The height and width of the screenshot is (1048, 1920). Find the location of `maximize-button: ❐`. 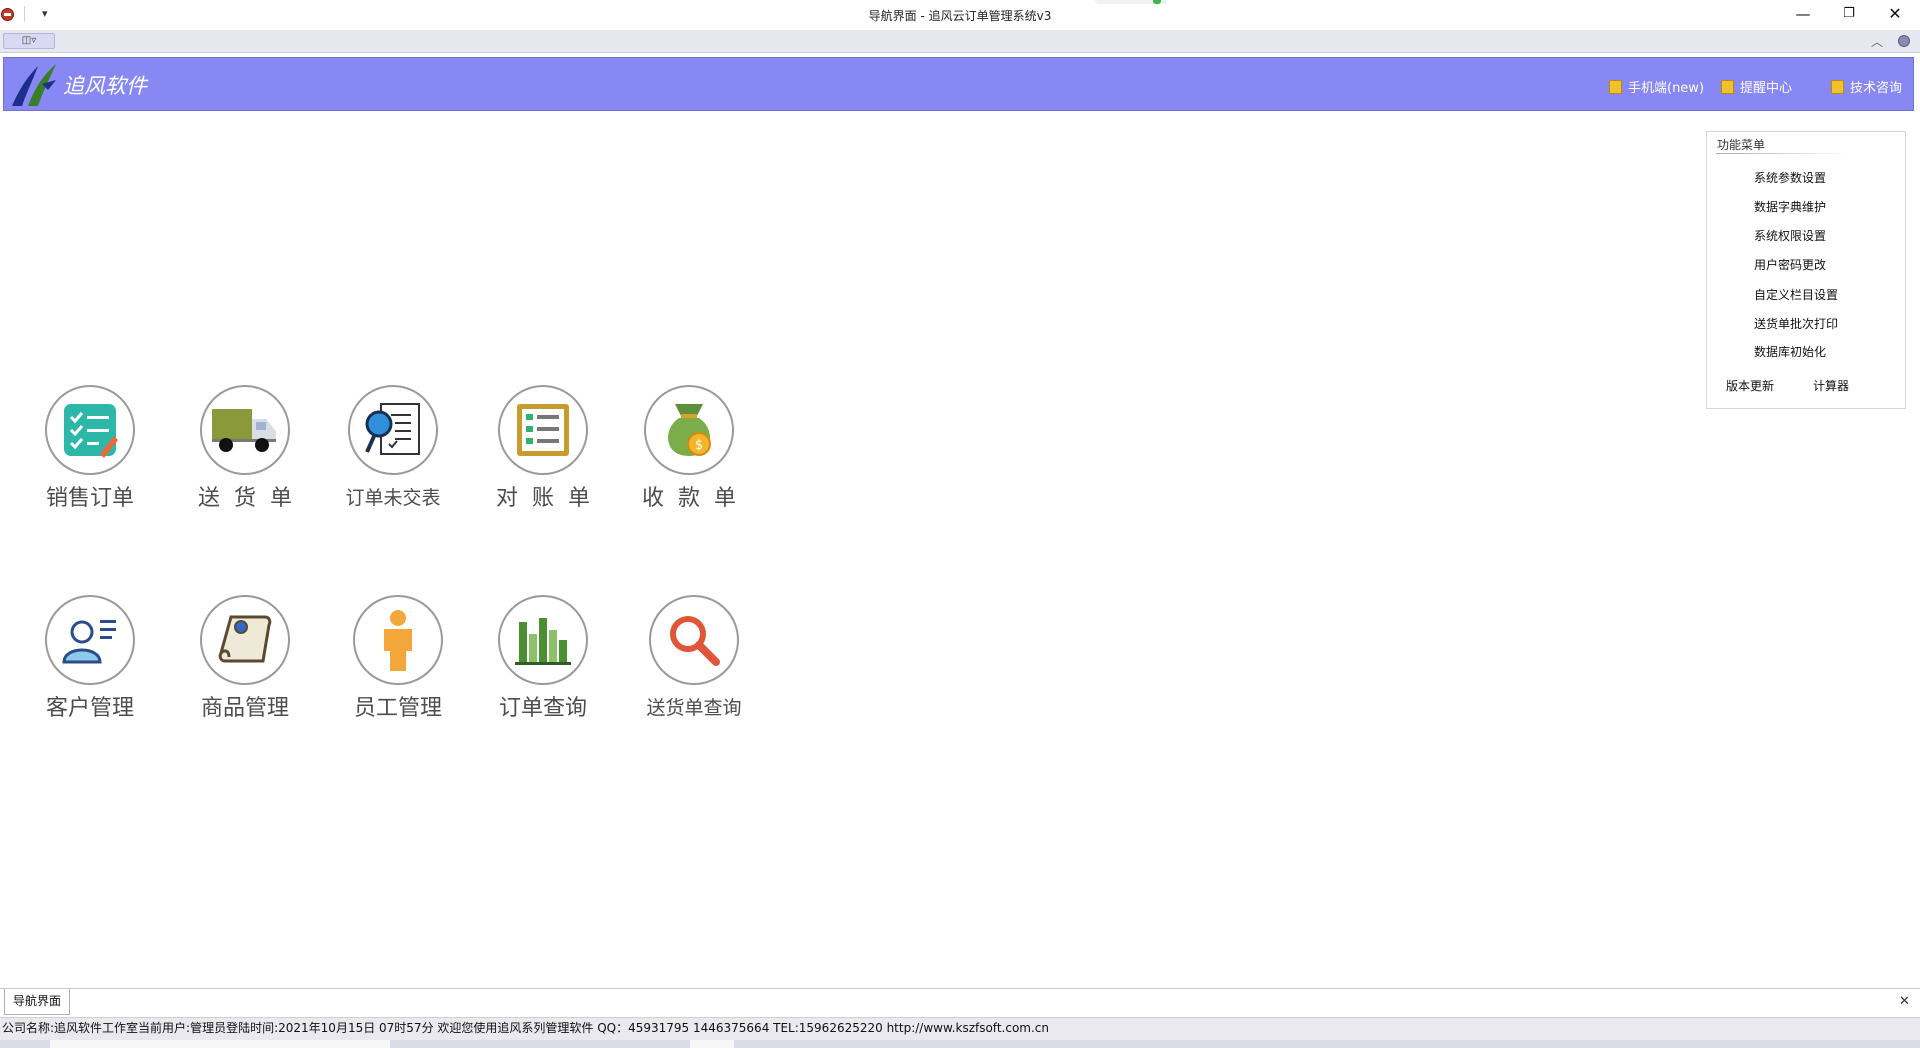

maximize-button: ❐ is located at coordinates (1849, 15).